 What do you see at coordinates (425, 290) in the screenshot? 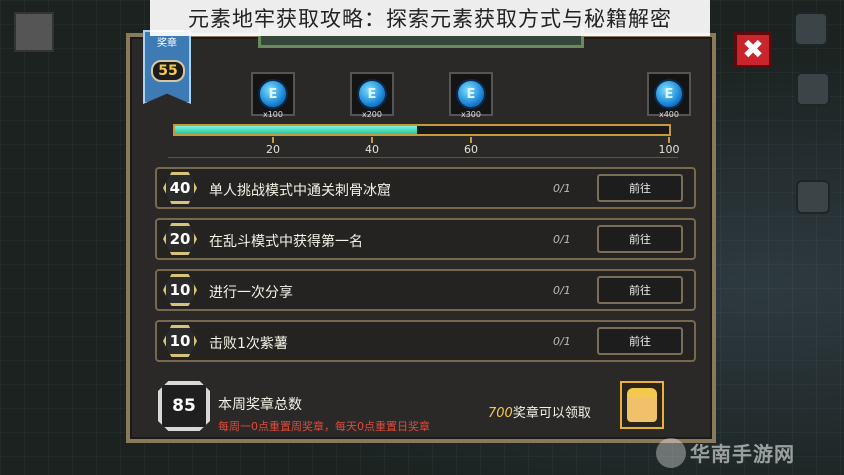
I see `task-row: 10 进行一次分享 0/1 前往` at bounding box center [425, 290].